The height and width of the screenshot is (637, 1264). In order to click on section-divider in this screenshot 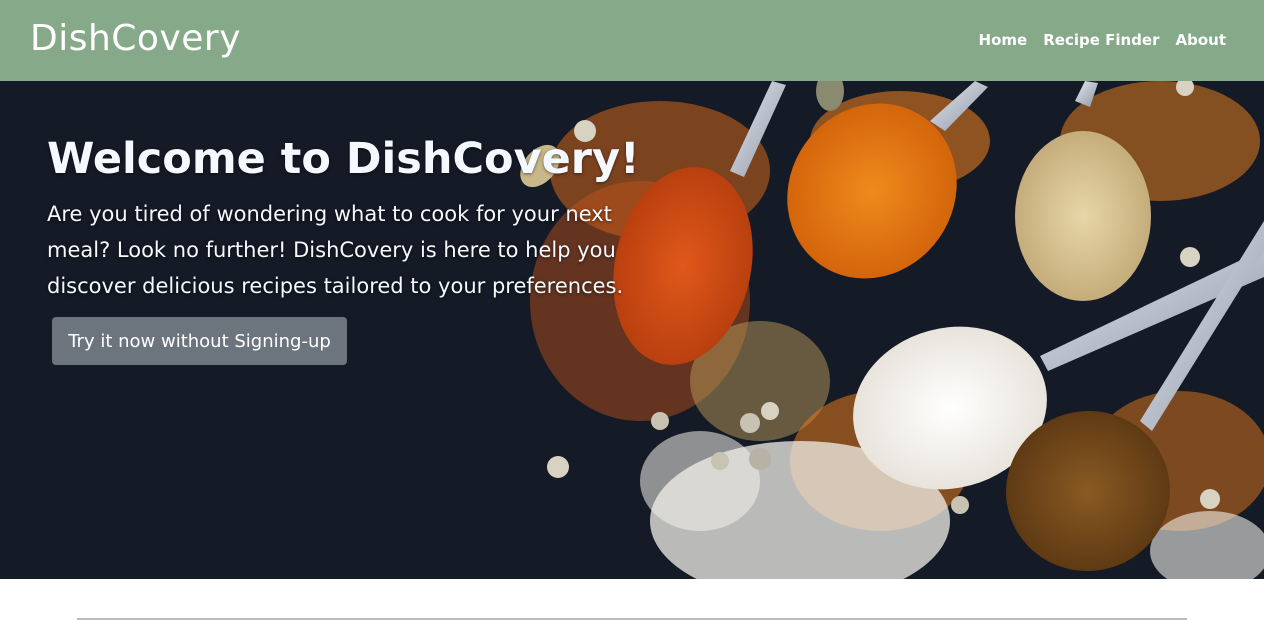, I will do `click(632, 619)`.